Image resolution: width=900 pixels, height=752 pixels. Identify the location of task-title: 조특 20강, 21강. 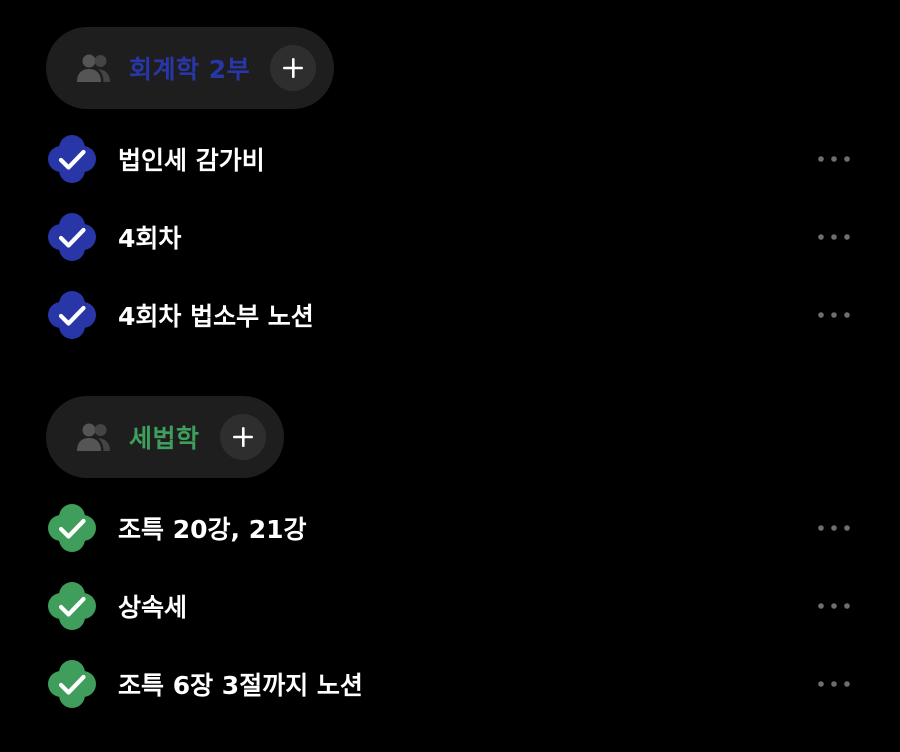
(212, 529).